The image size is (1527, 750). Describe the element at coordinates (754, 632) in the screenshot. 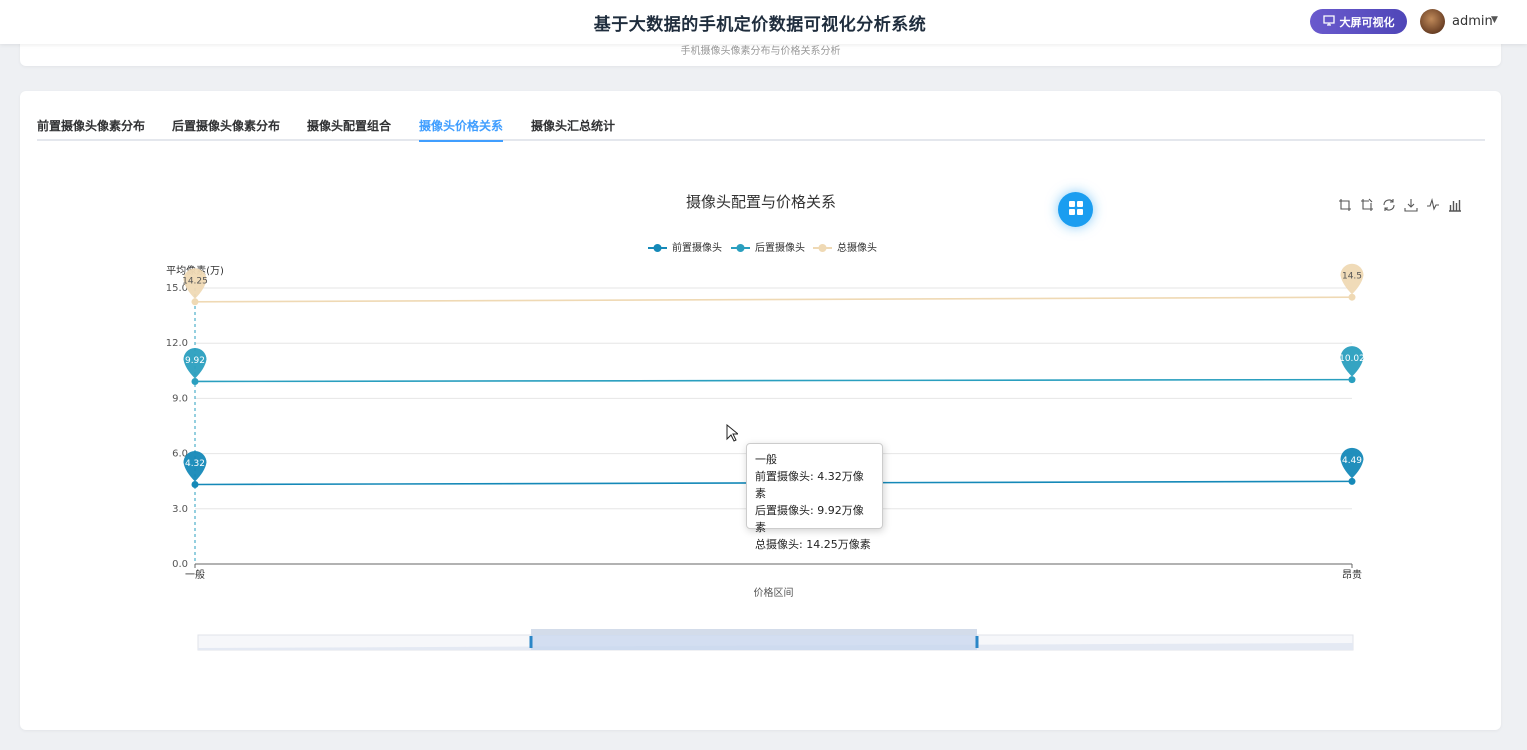

I see `data-zoom-move-bar` at that location.